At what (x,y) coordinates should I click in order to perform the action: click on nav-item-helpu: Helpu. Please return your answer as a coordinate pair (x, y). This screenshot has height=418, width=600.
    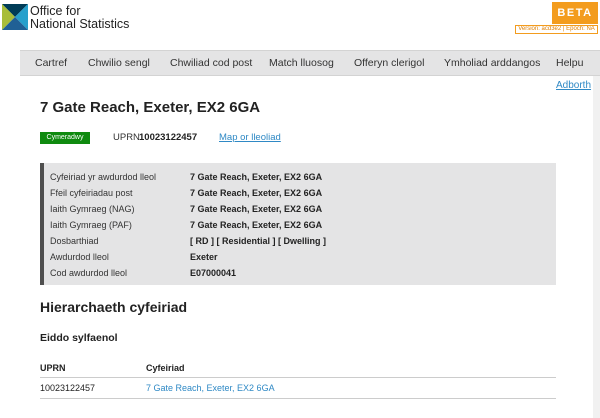
    Looking at the image, I should click on (569, 63).